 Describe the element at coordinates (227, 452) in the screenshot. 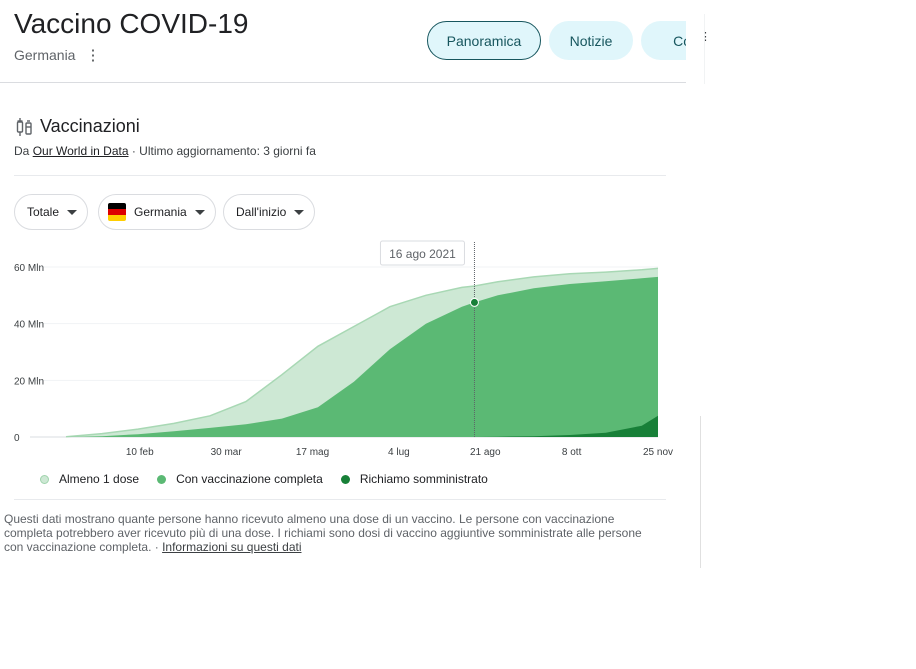

I see `x-tick-label: 30 mar` at that location.